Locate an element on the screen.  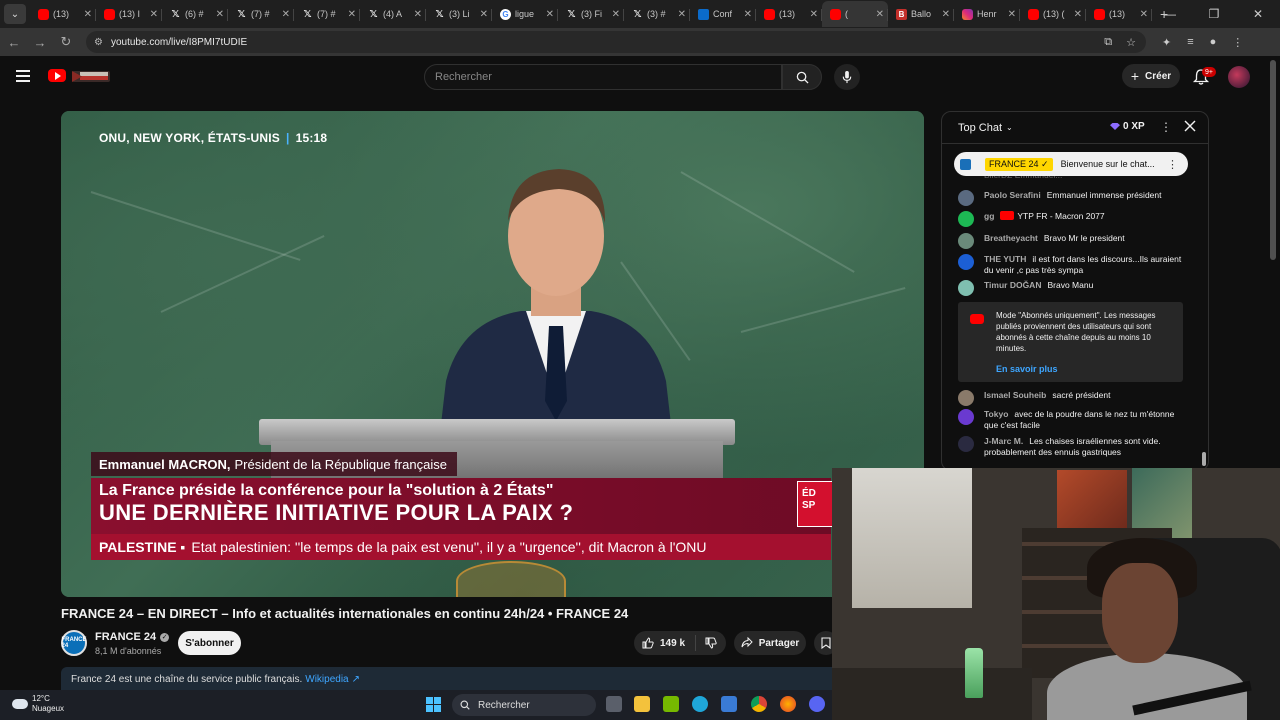
firefox-icon is located at coordinates (788, 704).